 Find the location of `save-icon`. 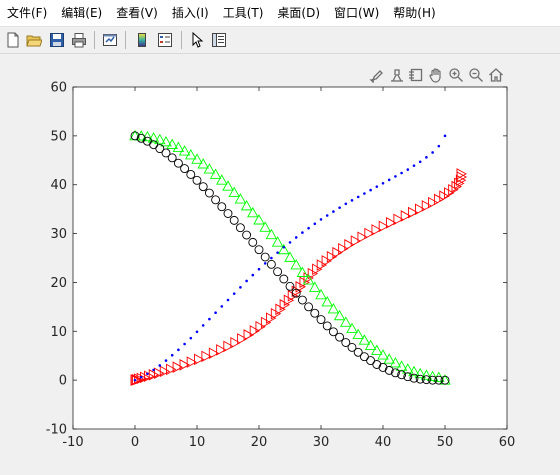

save-icon is located at coordinates (57, 40).